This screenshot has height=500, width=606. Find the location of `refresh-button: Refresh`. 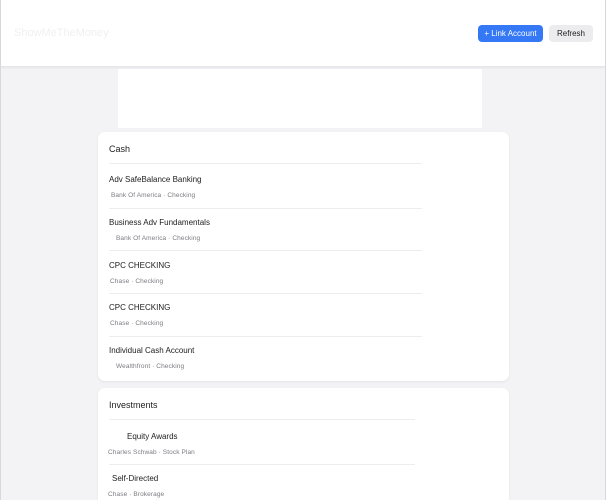

refresh-button: Refresh is located at coordinates (571, 33).